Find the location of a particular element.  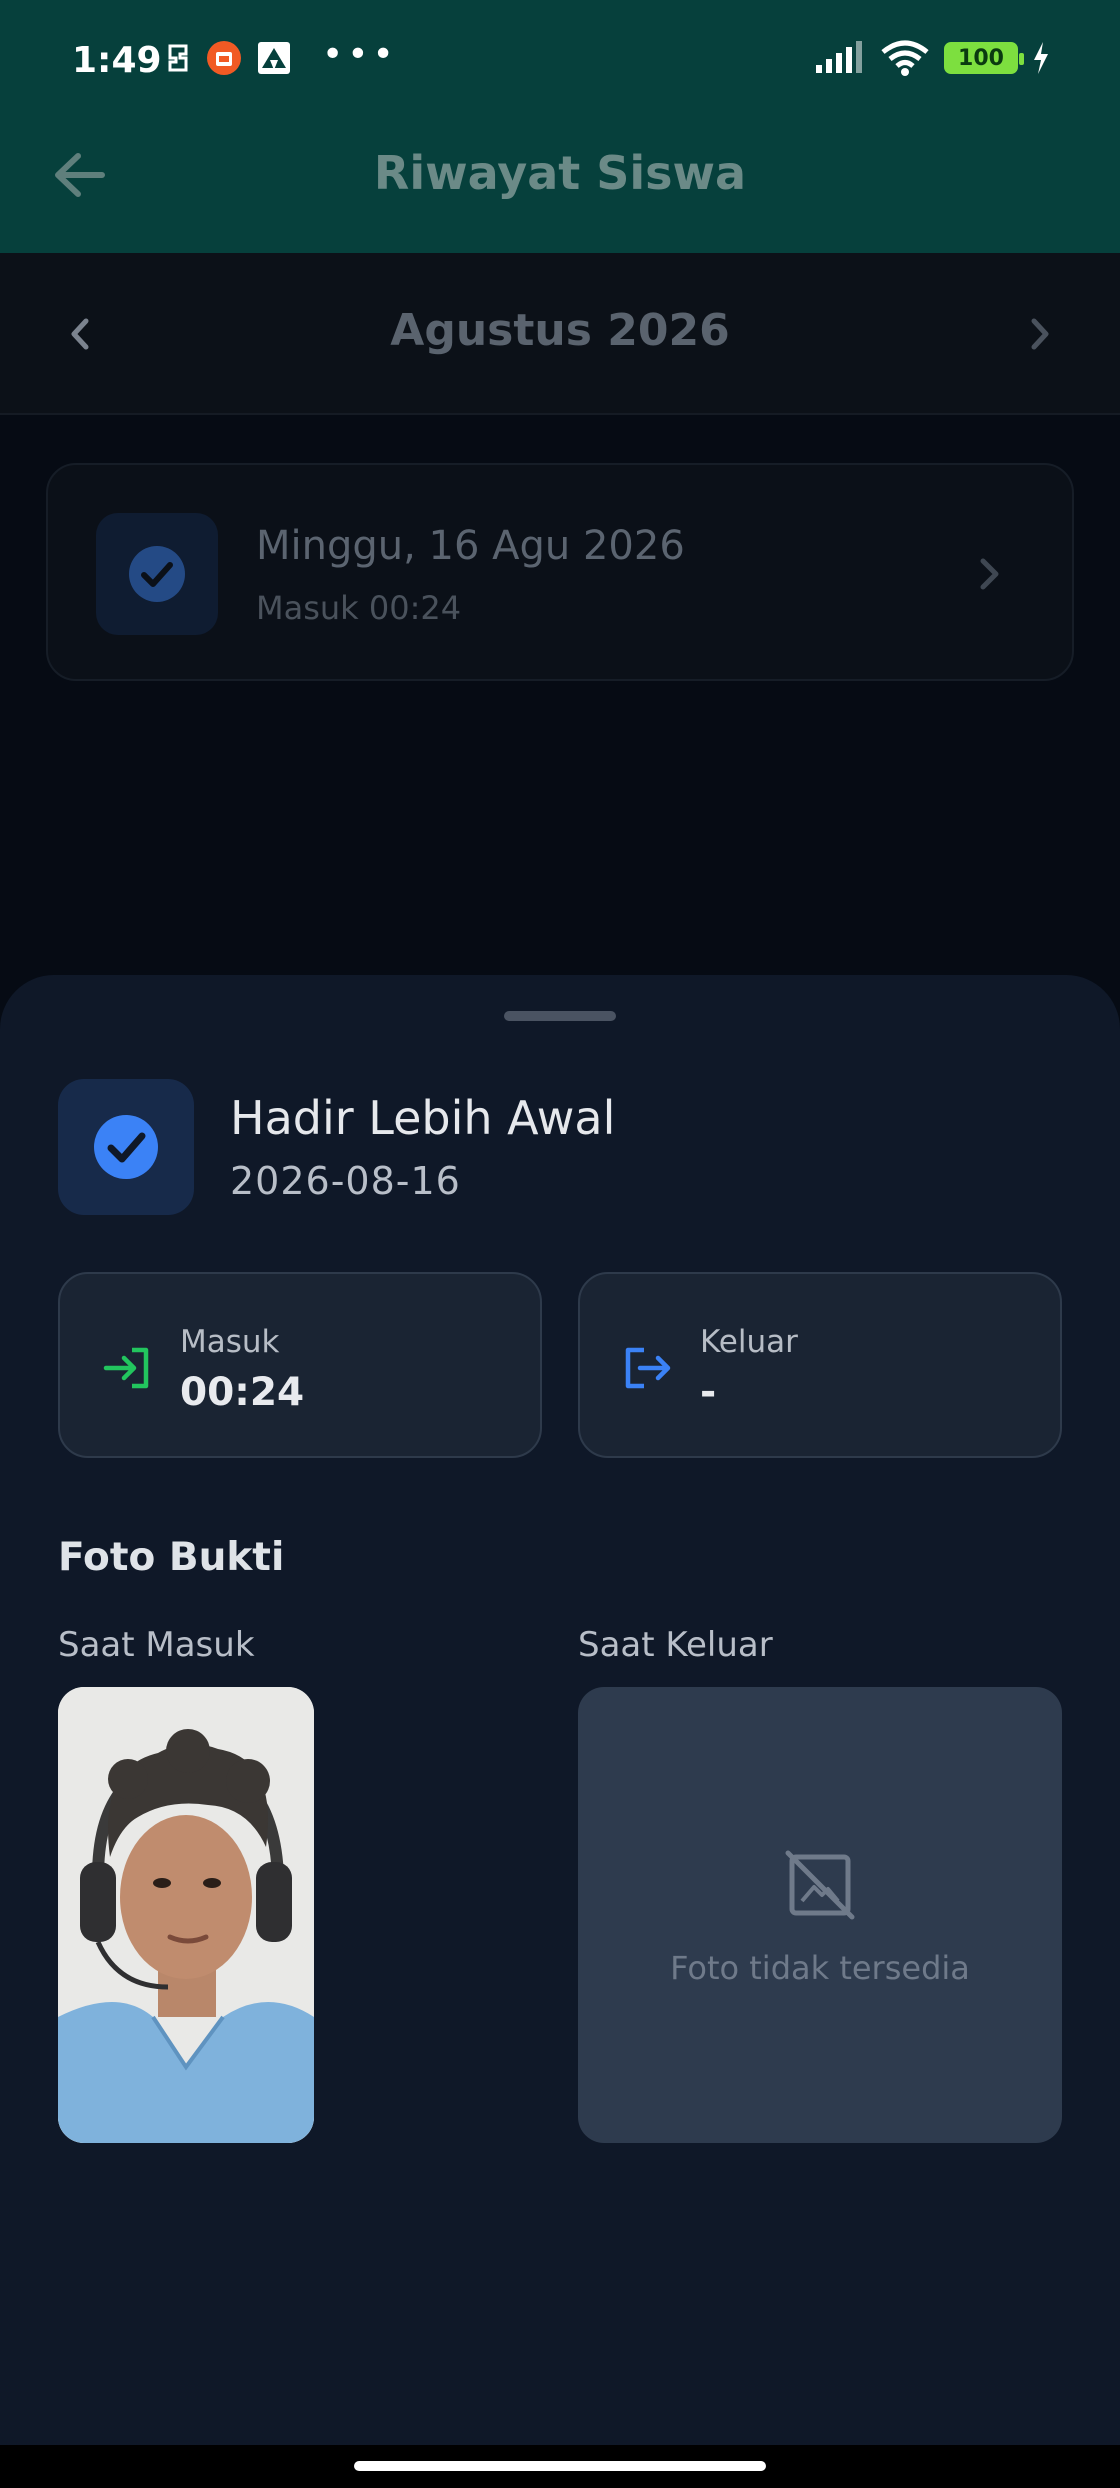

image-not-supported-icon is located at coordinates (820, 1885).